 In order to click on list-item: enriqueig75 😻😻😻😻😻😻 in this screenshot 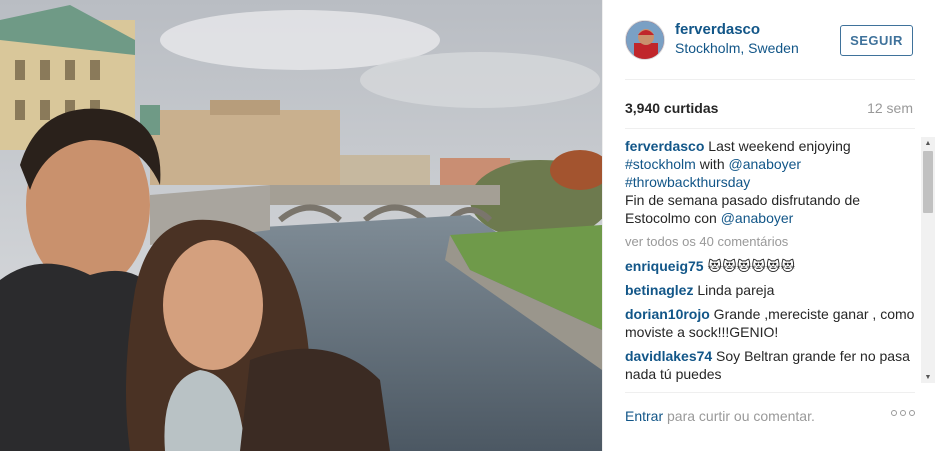, I will do `click(772, 266)`.